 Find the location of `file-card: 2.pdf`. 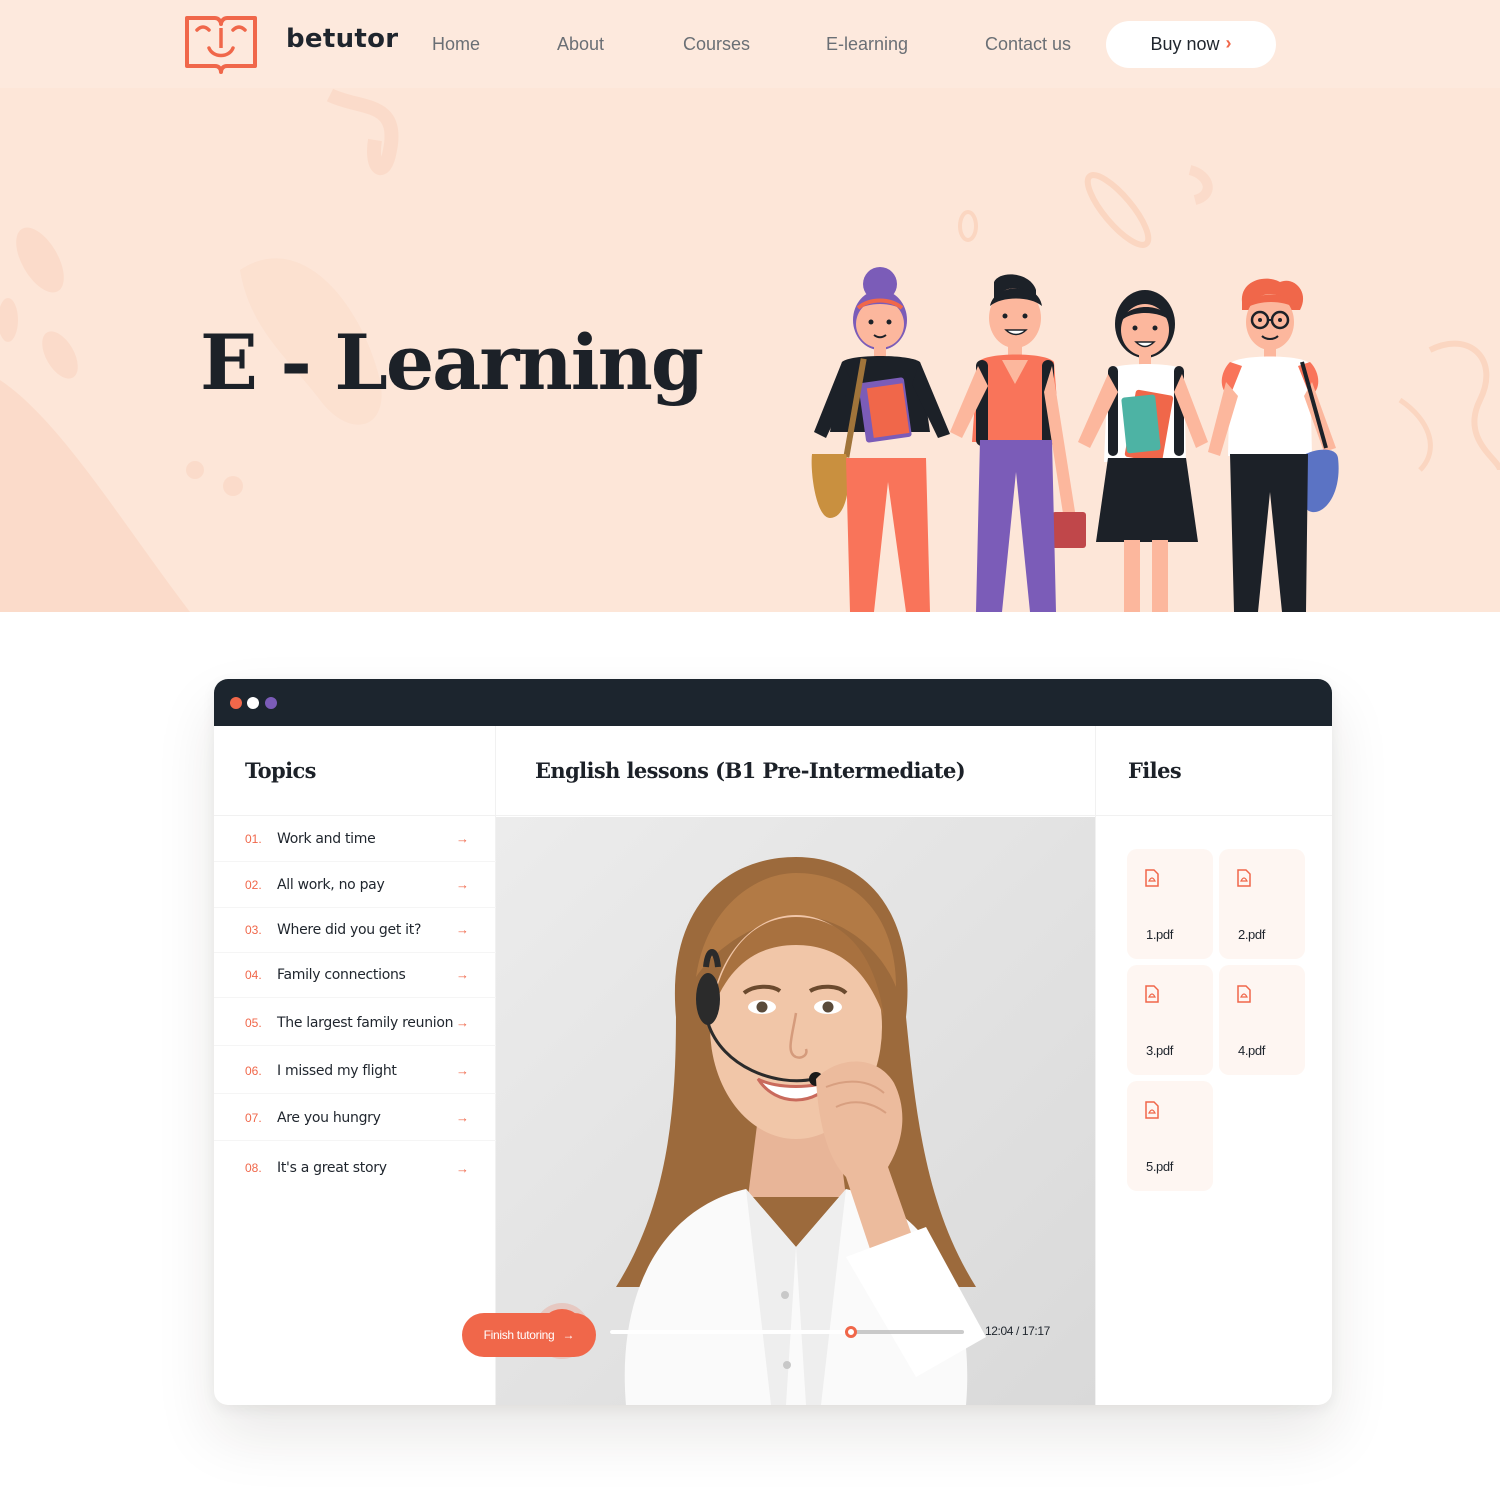

file-card: 2.pdf is located at coordinates (1262, 904).